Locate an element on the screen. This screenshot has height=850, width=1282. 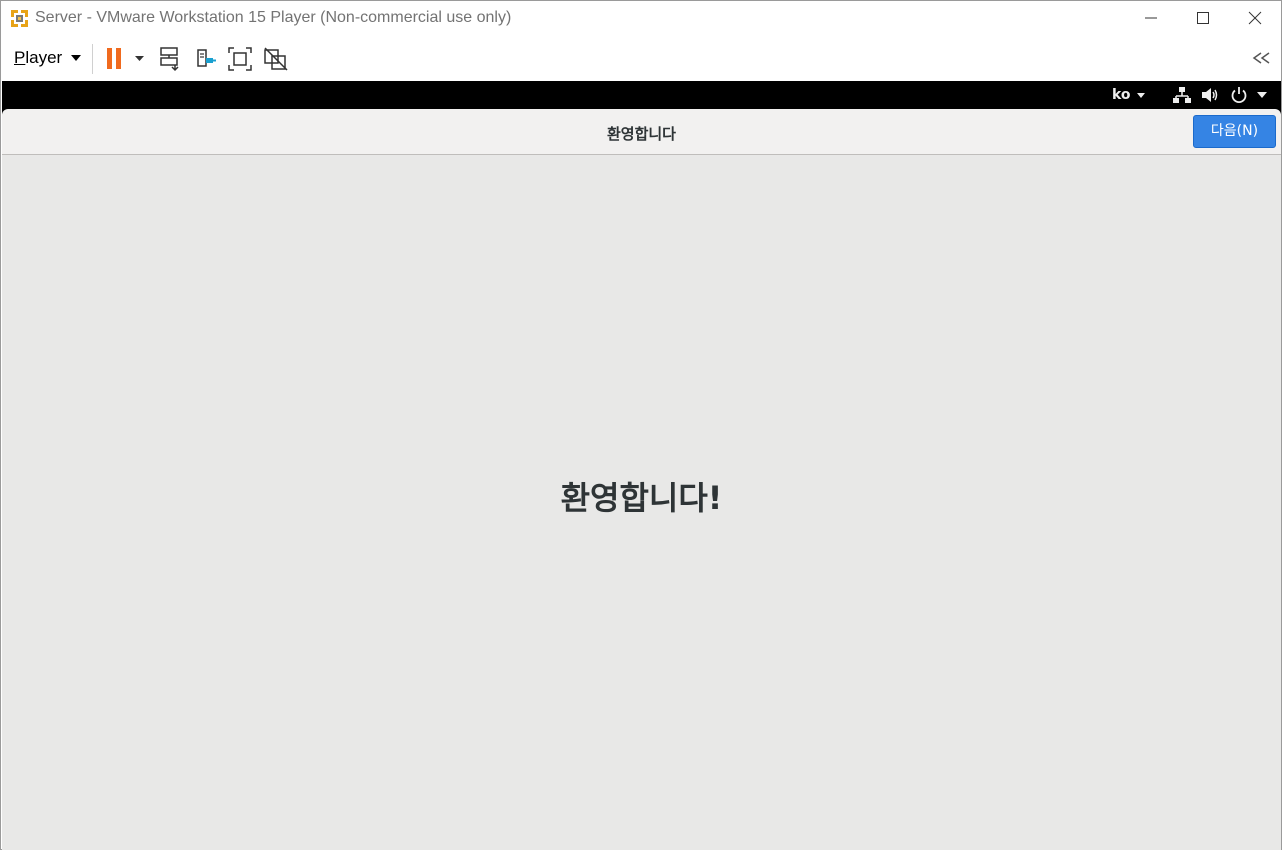
pause-button is located at coordinates (127, 59).